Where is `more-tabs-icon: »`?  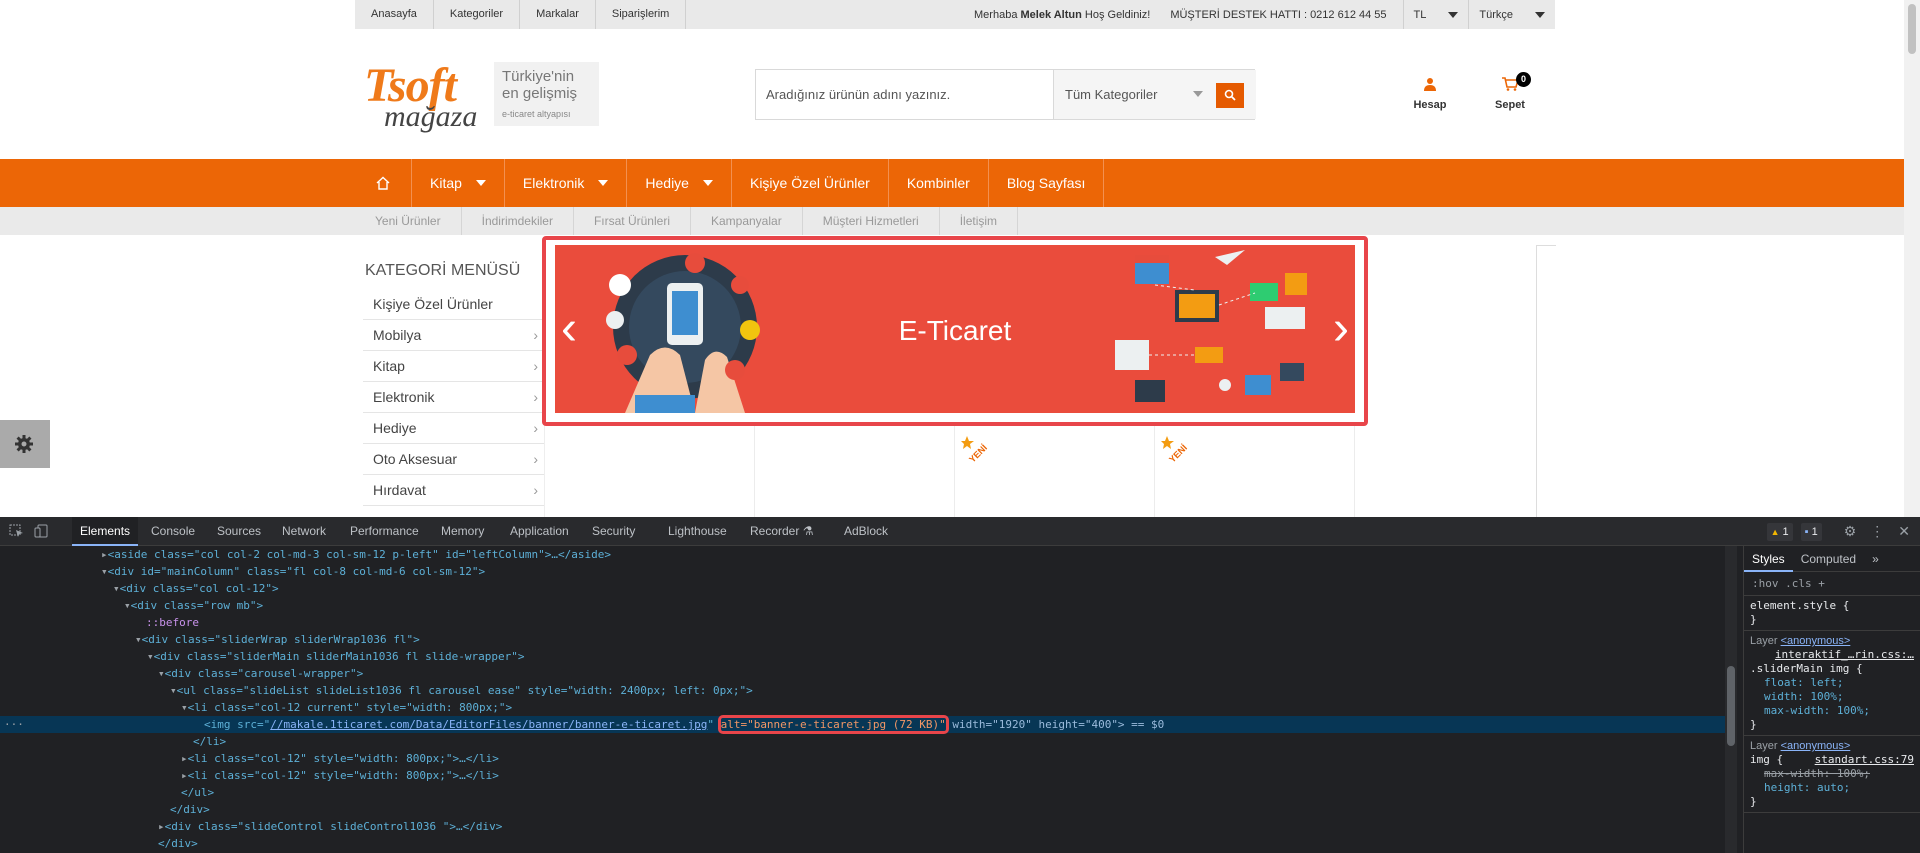
more-tabs-icon: » is located at coordinates (1875, 559).